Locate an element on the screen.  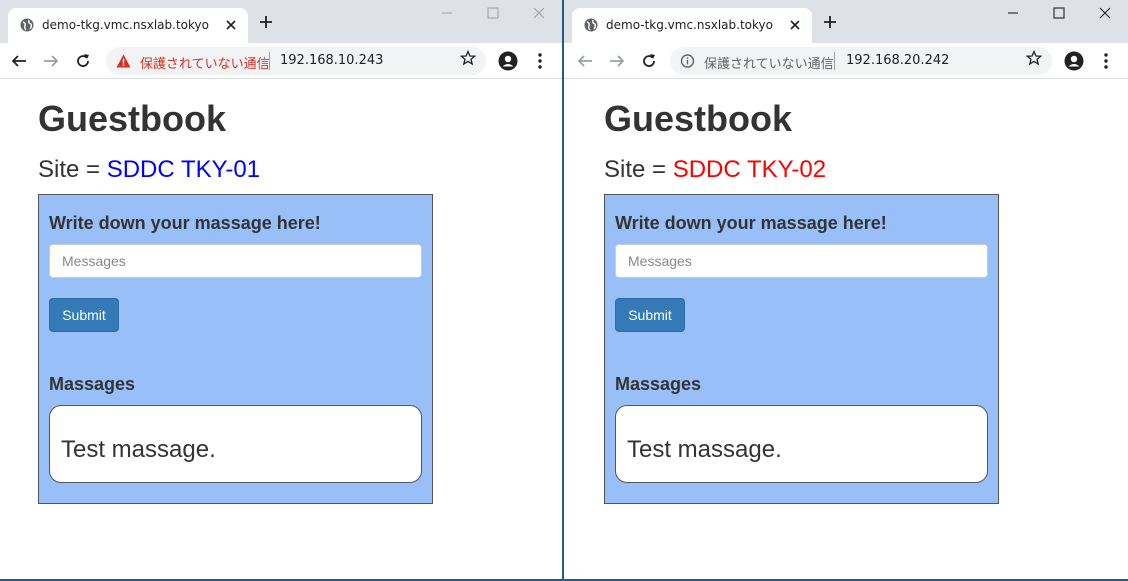
browser-toolbar: 保護されていない通信 192.168.20.242 is located at coordinates (846, 61).